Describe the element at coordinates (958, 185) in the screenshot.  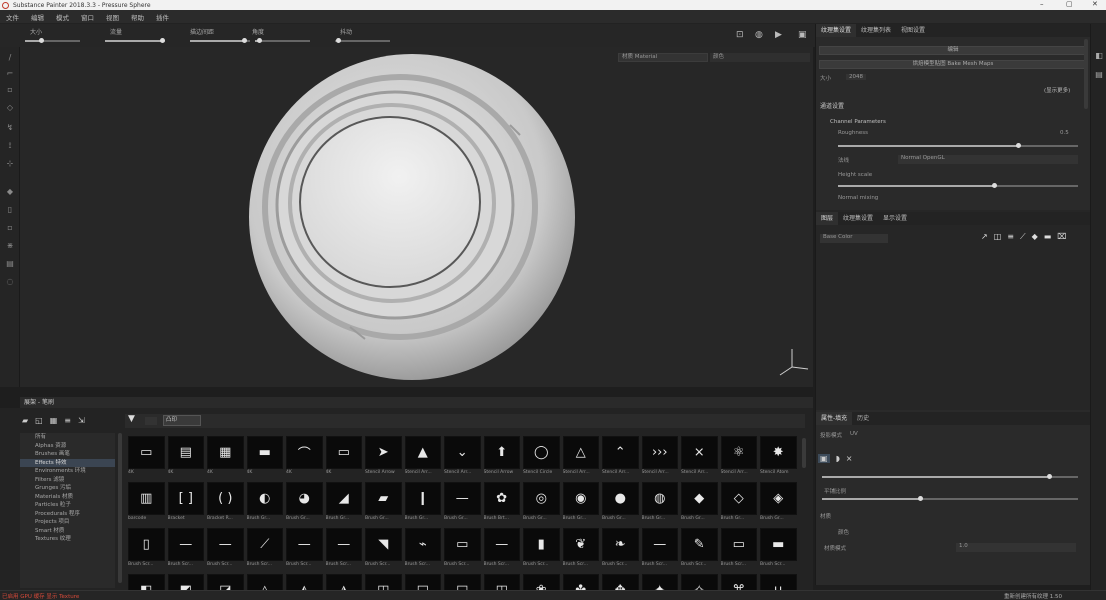
I see `height-slider` at that location.